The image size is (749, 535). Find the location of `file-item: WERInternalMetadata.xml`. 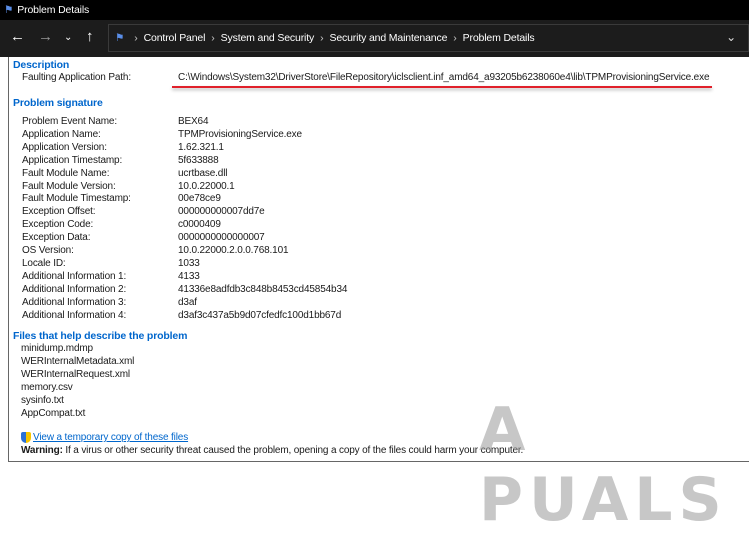

file-item: WERInternalMetadata.xml is located at coordinates (78, 361).